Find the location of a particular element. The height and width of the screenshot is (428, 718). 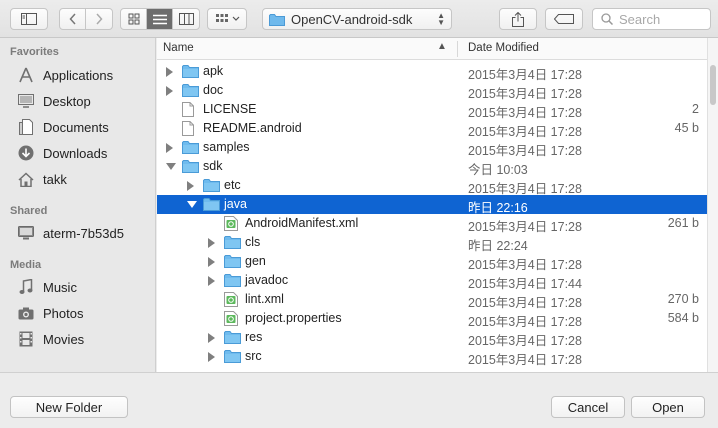

column-view-button is located at coordinates (186, 19).